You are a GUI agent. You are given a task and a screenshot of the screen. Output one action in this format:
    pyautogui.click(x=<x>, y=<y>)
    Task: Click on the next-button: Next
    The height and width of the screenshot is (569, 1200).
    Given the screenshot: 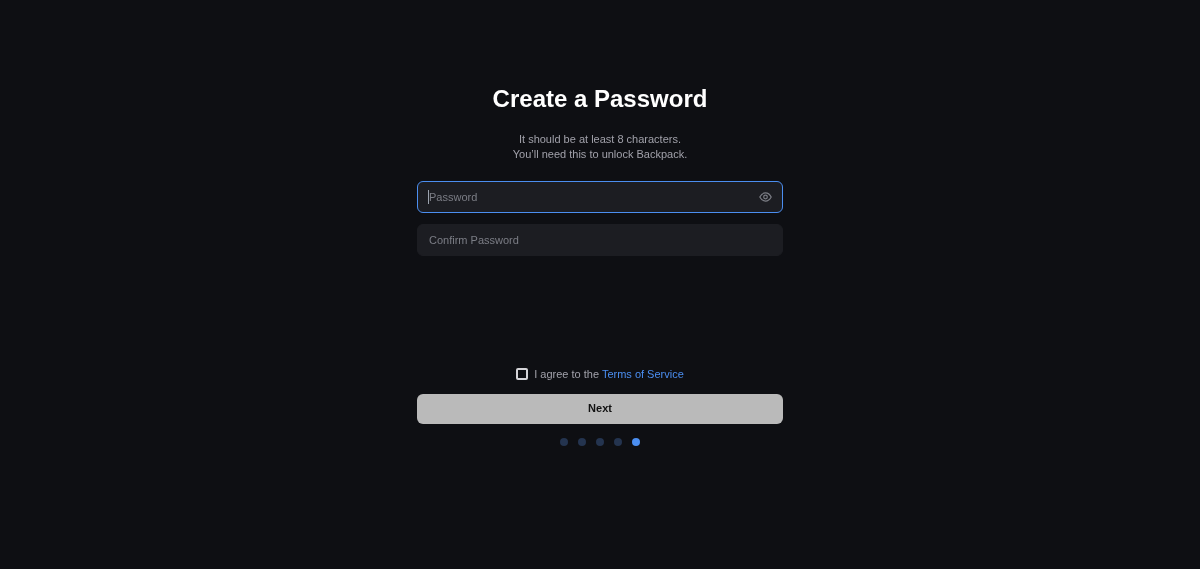 What is the action you would take?
    pyautogui.click(x=600, y=408)
    